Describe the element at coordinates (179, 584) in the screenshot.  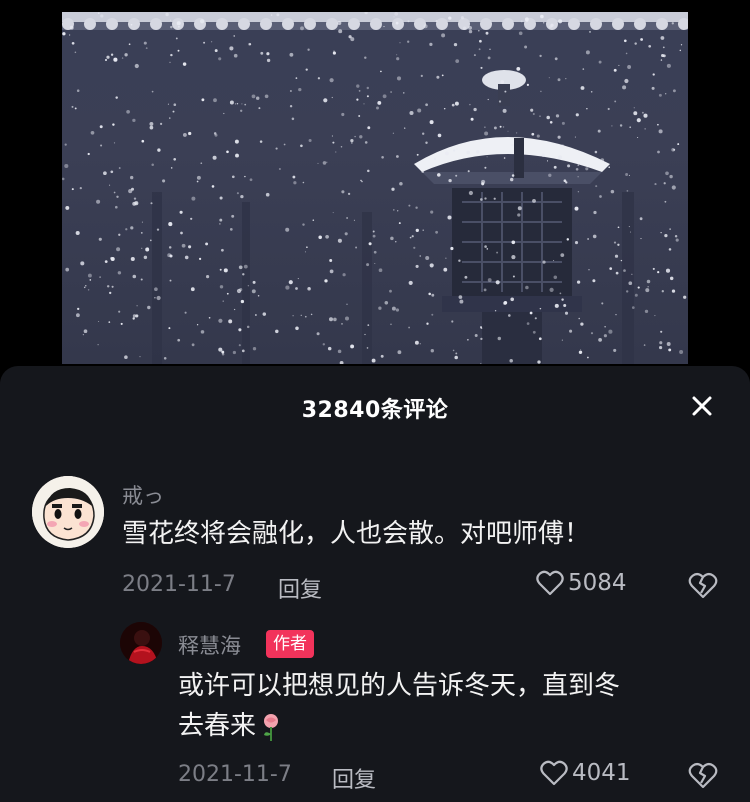
I see `comment-date: 2021-11-7` at that location.